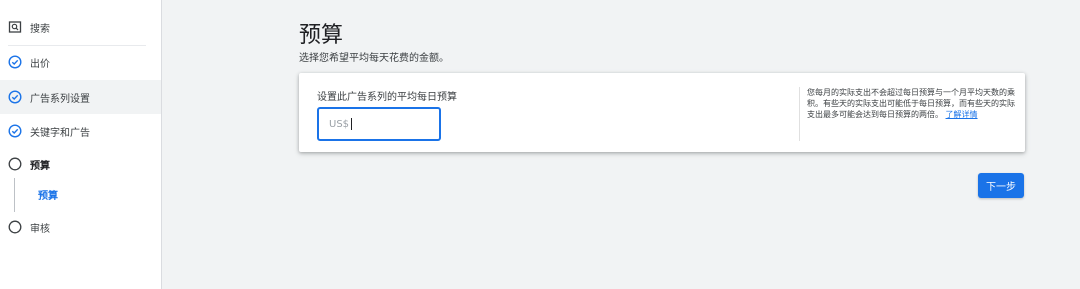 Image resolution: width=1080 pixels, height=289 pixels. I want to click on step-connector, so click(14, 195).